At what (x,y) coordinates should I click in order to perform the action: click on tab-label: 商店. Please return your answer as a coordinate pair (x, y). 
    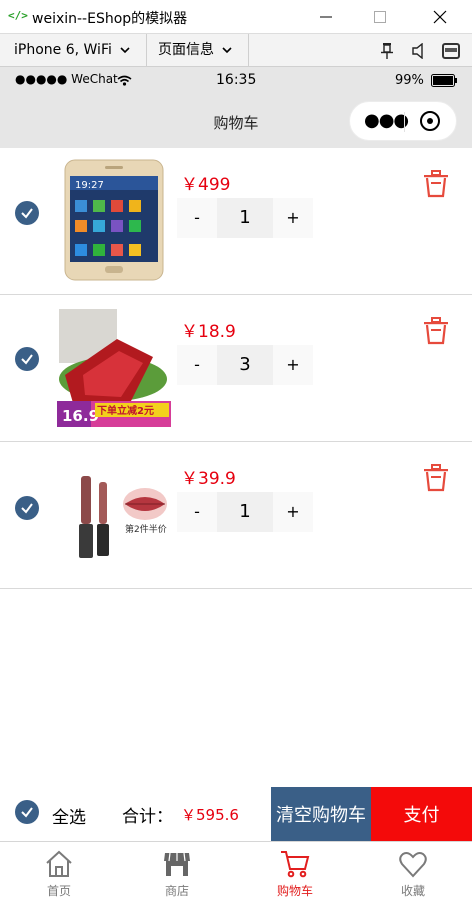
    Looking at the image, I should click on (176, 891).